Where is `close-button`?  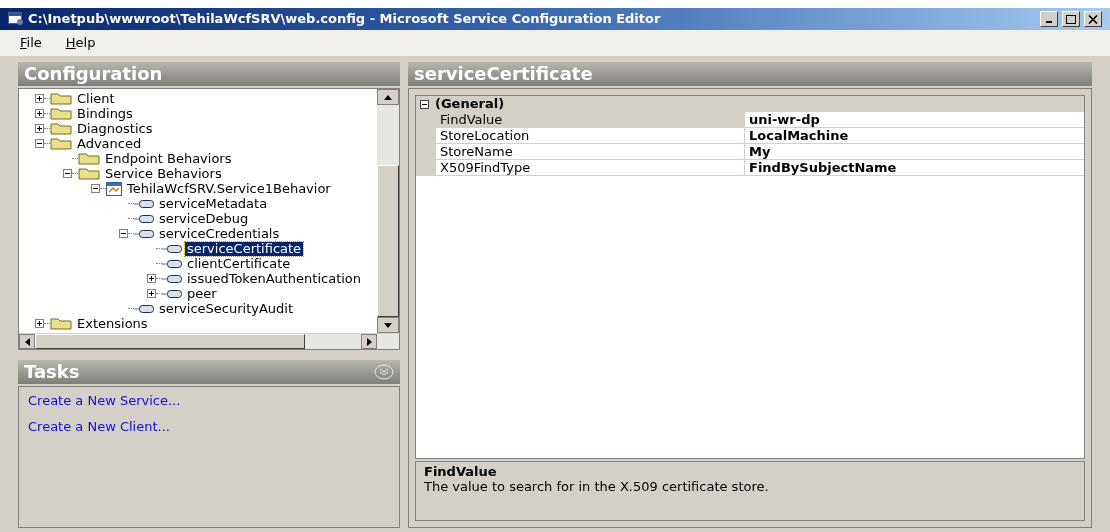
close-button is located at coordinates (1093, 19).